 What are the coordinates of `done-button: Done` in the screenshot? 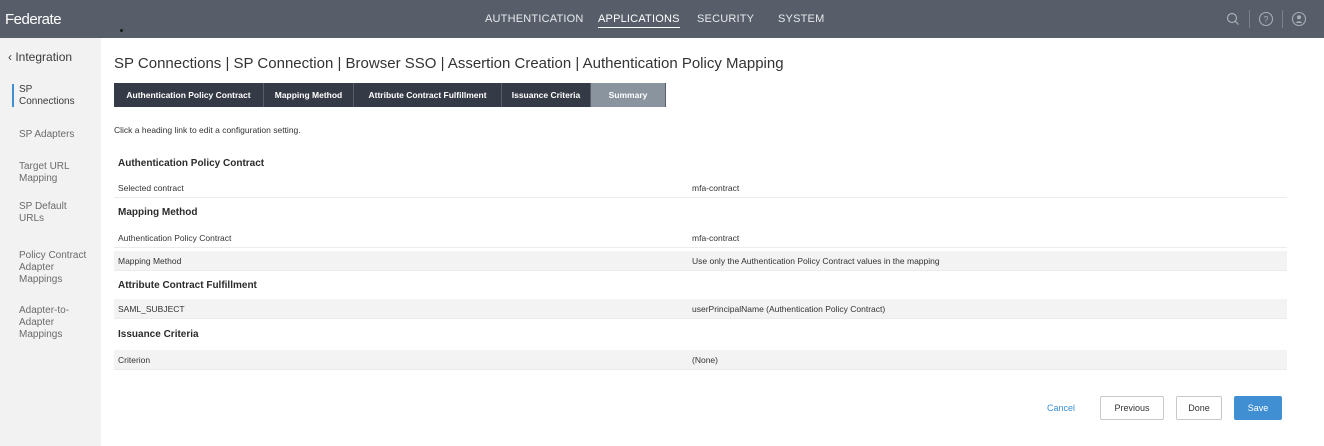 It's located at (1199, 408).